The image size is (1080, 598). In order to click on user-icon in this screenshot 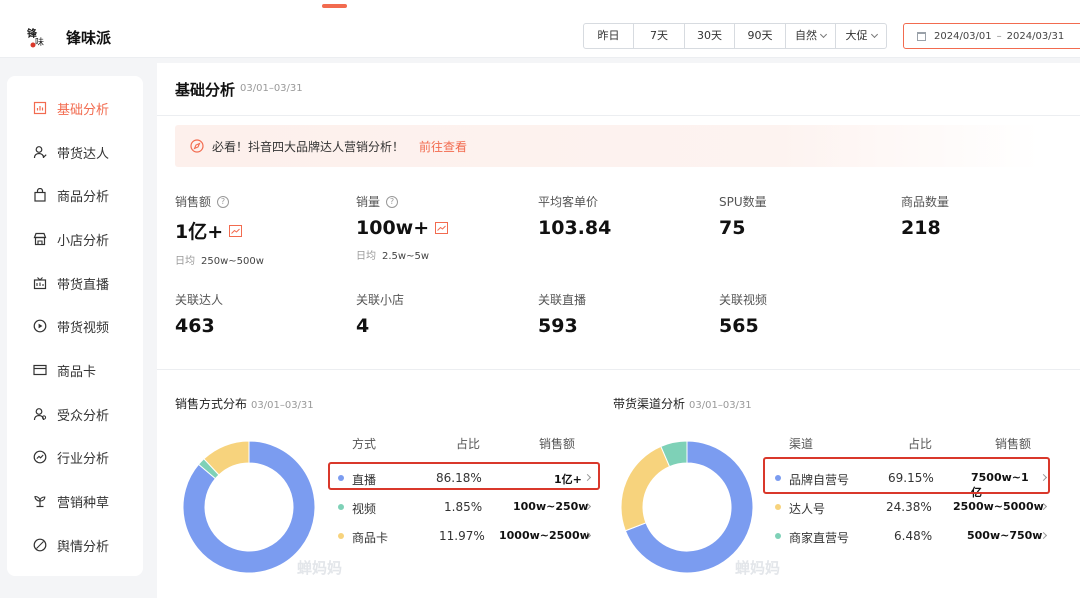, I will do `click(40, 152)`.